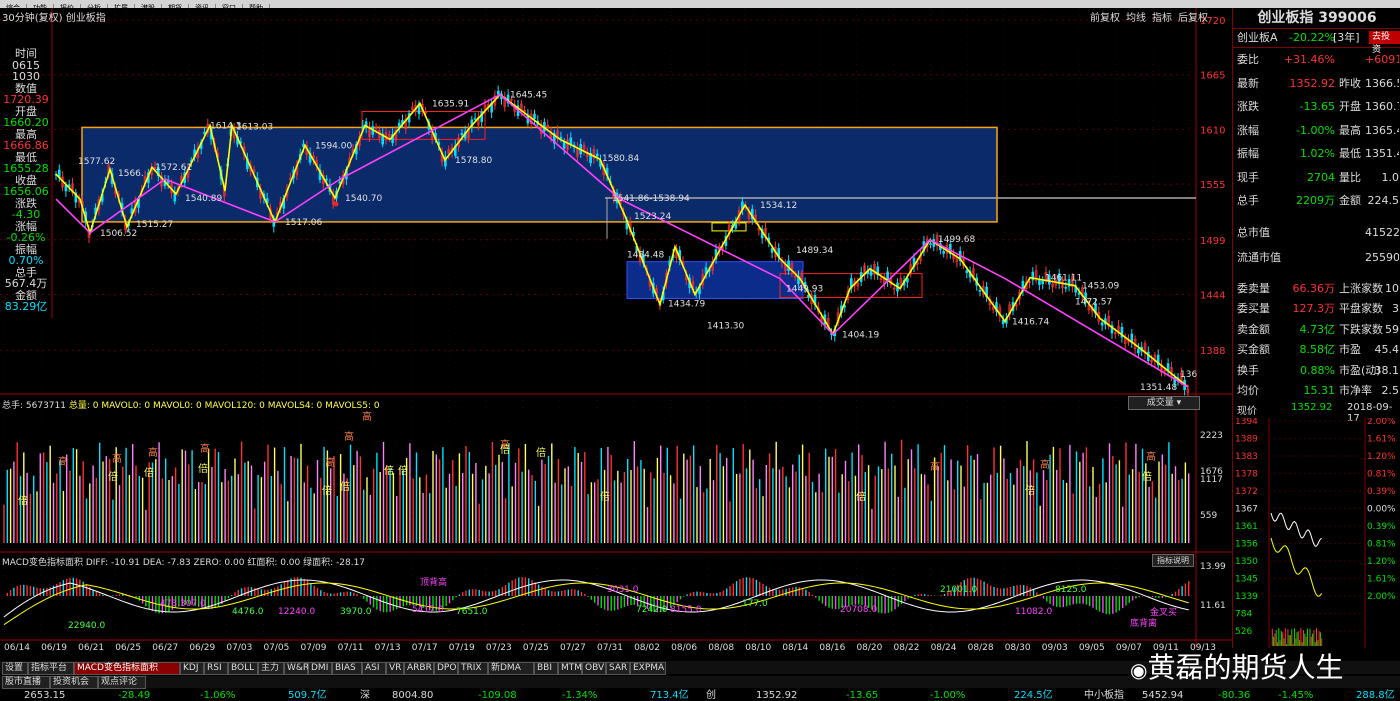 This screenshot has height=701, width=1400. Describe the element at coordinates (1381, 562) in the screenshot. I see `mini-right-tick-8: 1.20%` at that location.